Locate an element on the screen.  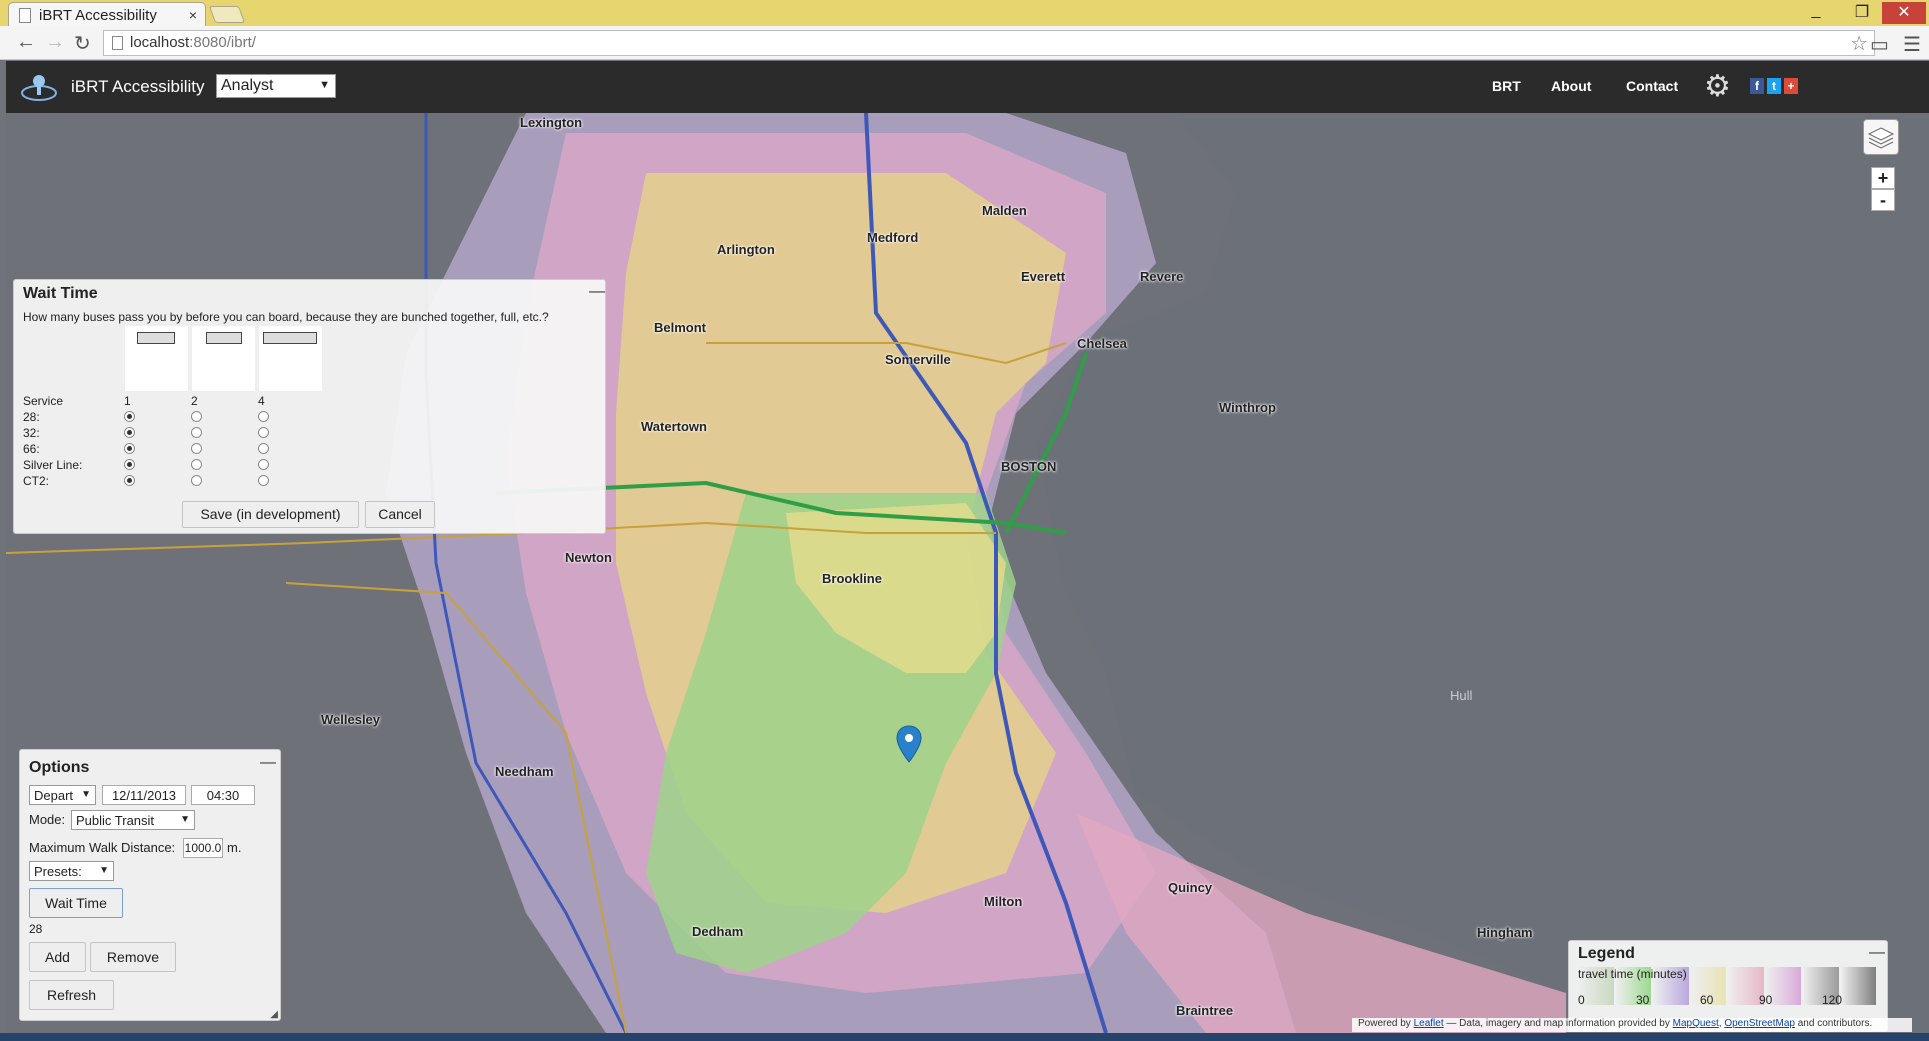
twitter-icon: t is located at coordinates (1774, 86).